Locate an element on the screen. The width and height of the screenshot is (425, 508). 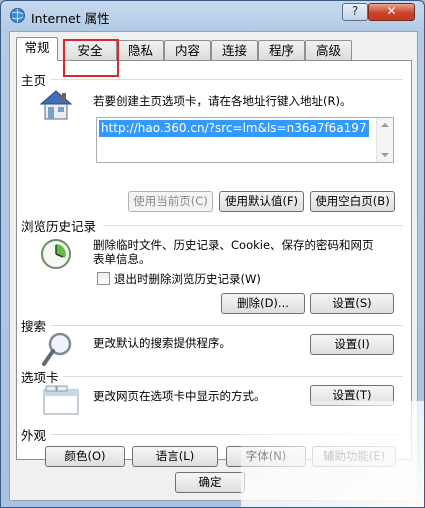
history-settings-button: 设置(S) is located at coordinates (352, 303).